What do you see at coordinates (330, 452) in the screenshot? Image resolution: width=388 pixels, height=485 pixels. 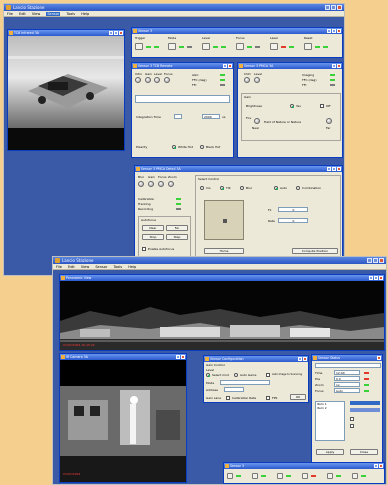 I see `apply-button: Apply` at bounding box center [330, 452].